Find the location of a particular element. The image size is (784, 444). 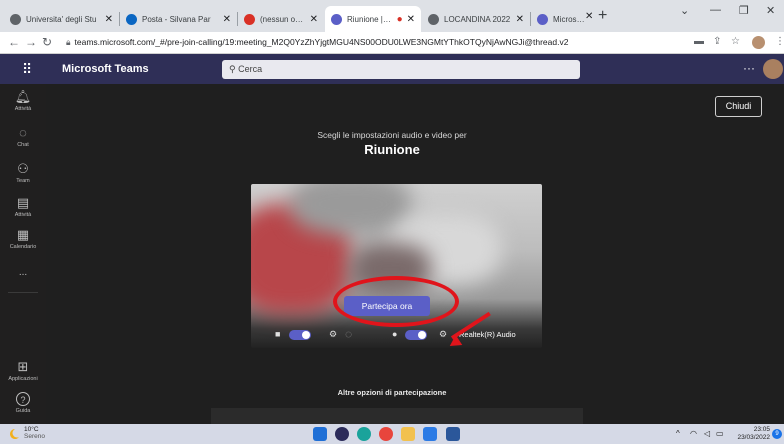

app-launcher-icon: ⠿ is located at coordinates (27, 69).